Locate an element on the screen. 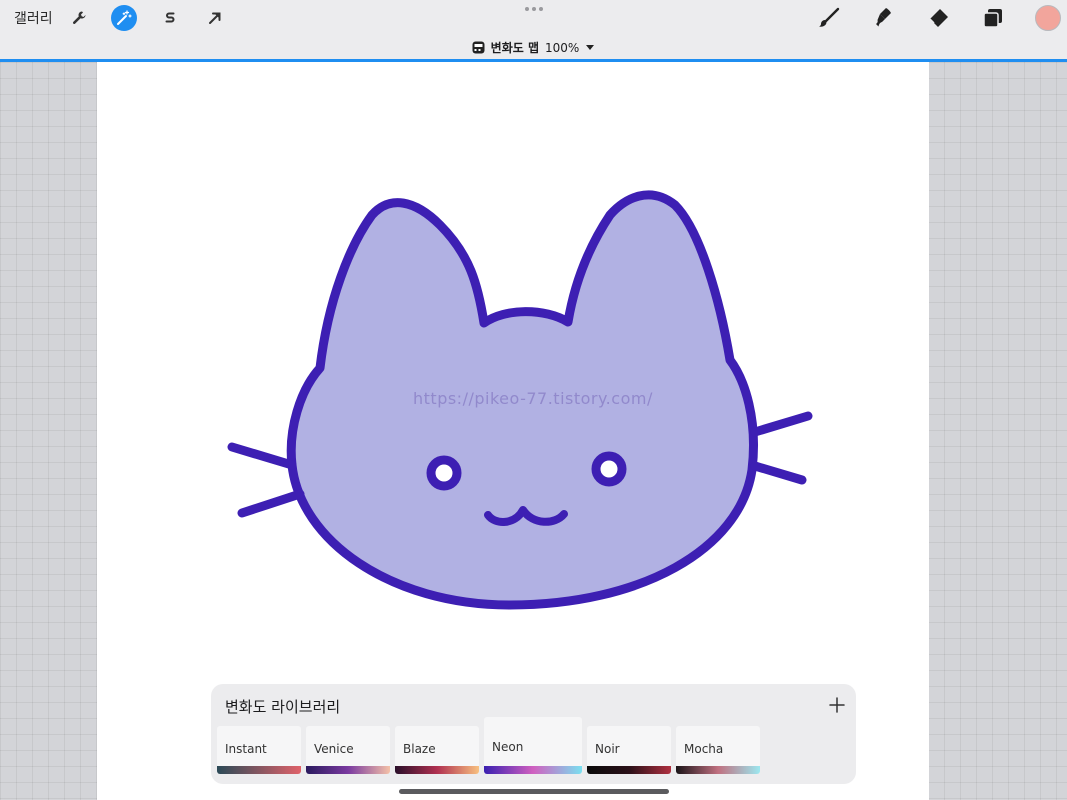  layers-button is located at coordinates (993, 18).